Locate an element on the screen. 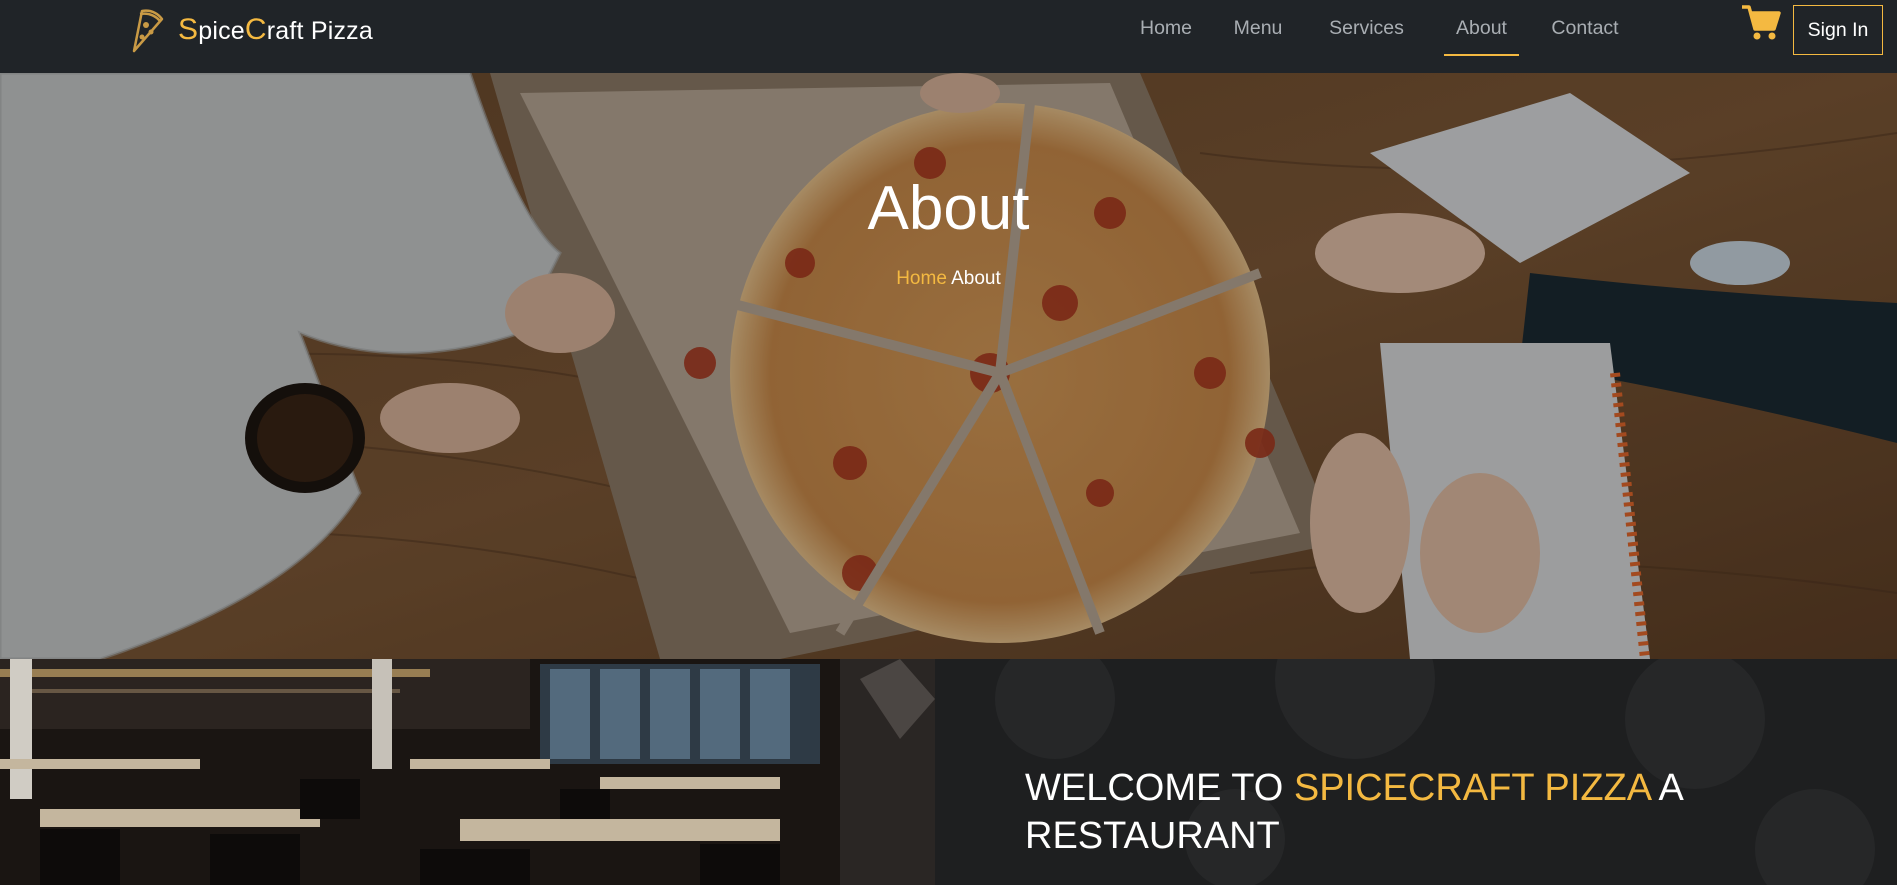 The height and width of the screenshot is (885, 1897). brand: SpiceCraft Pizza is located at coordinates (248, 30).